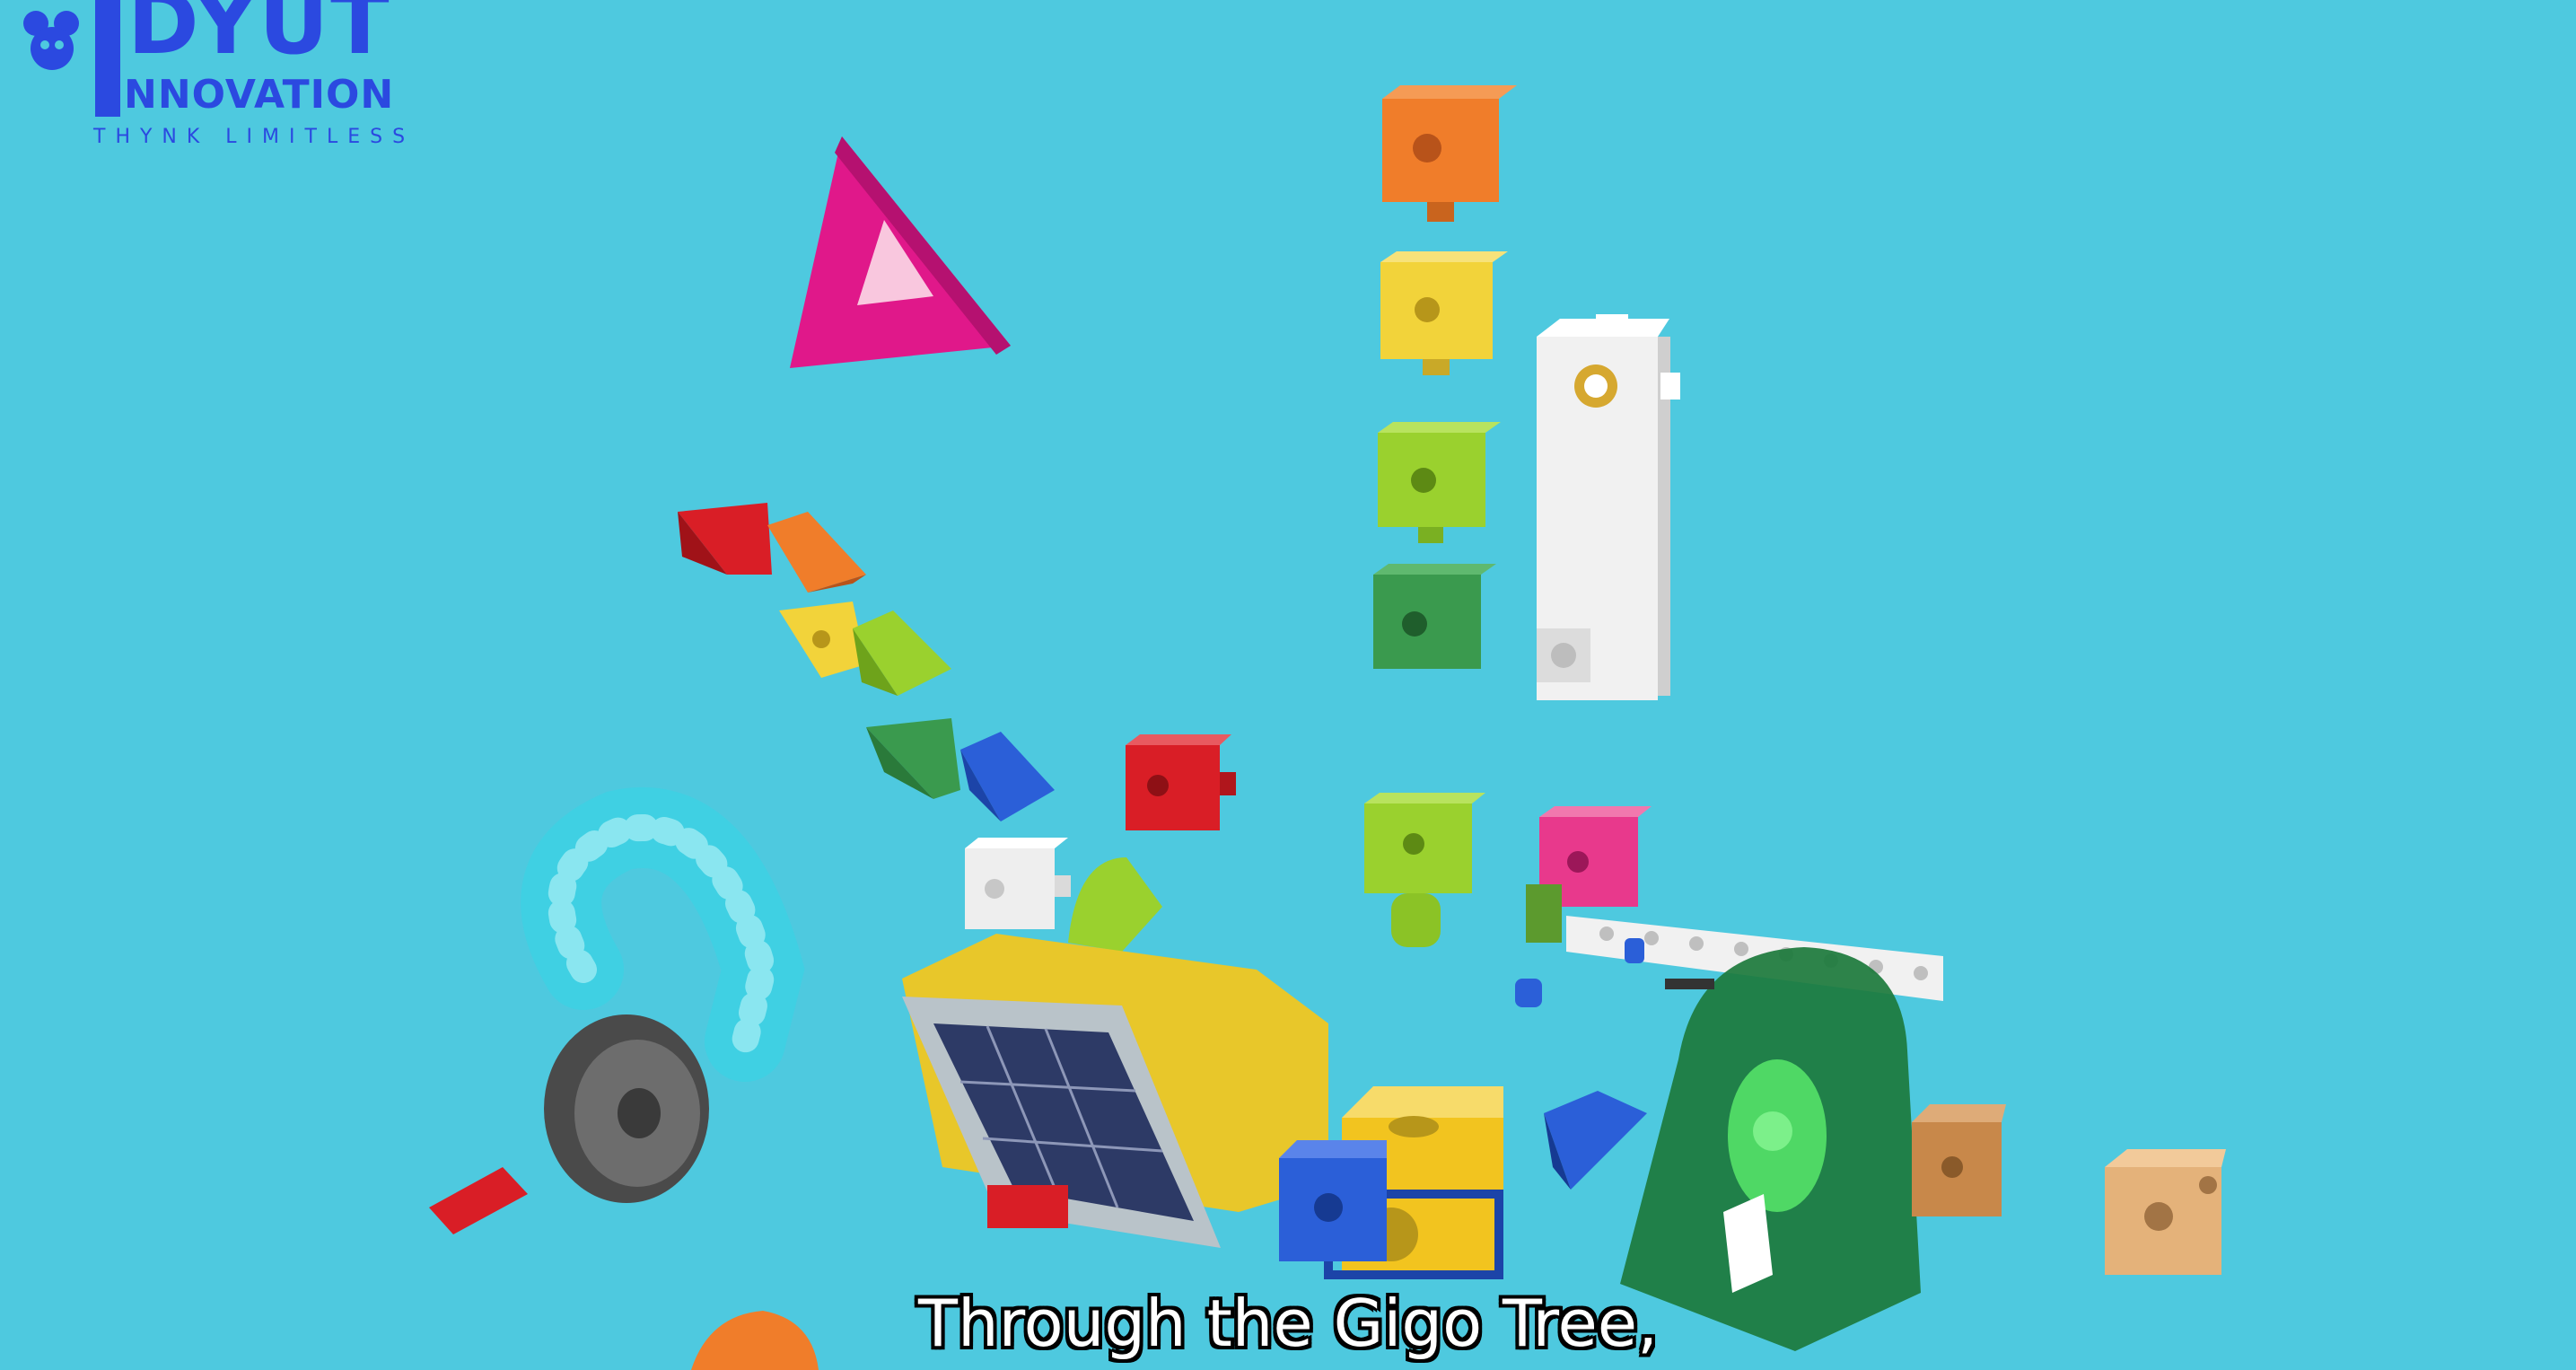 The width and height of the screenshot is (2576, 1370). Describe the element at coordinates (1018, 883) in the screenshot. I see `white-cube` at that location.